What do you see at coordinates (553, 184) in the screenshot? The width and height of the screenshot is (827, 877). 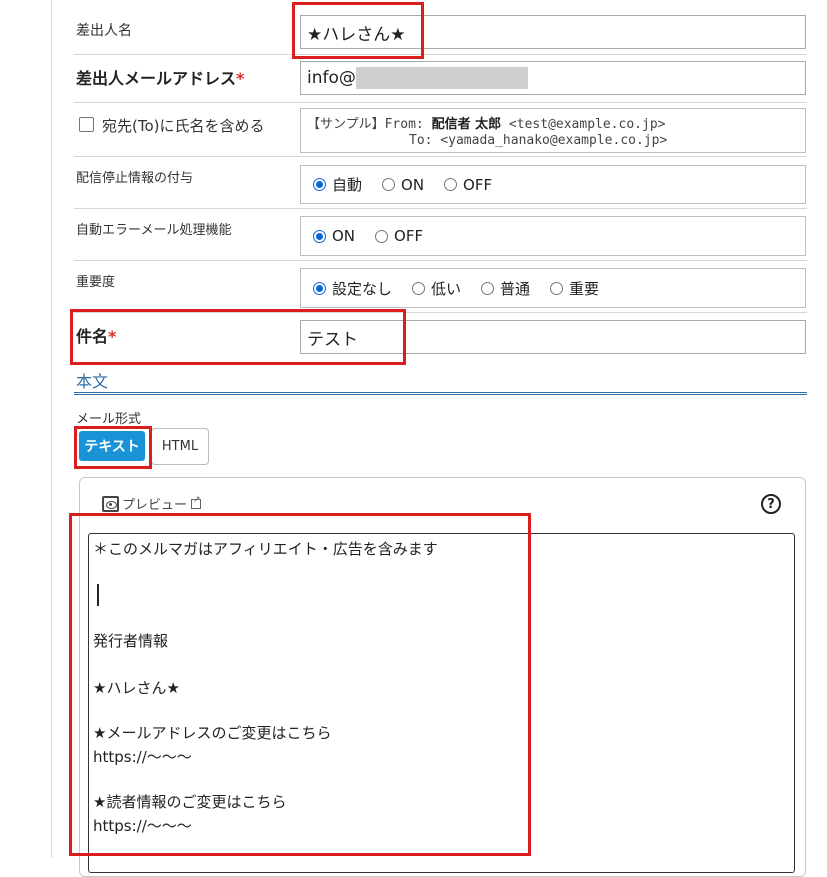 I see `unsubscribe-options: 自動 ON OFF` at bounding box center [553, 184].